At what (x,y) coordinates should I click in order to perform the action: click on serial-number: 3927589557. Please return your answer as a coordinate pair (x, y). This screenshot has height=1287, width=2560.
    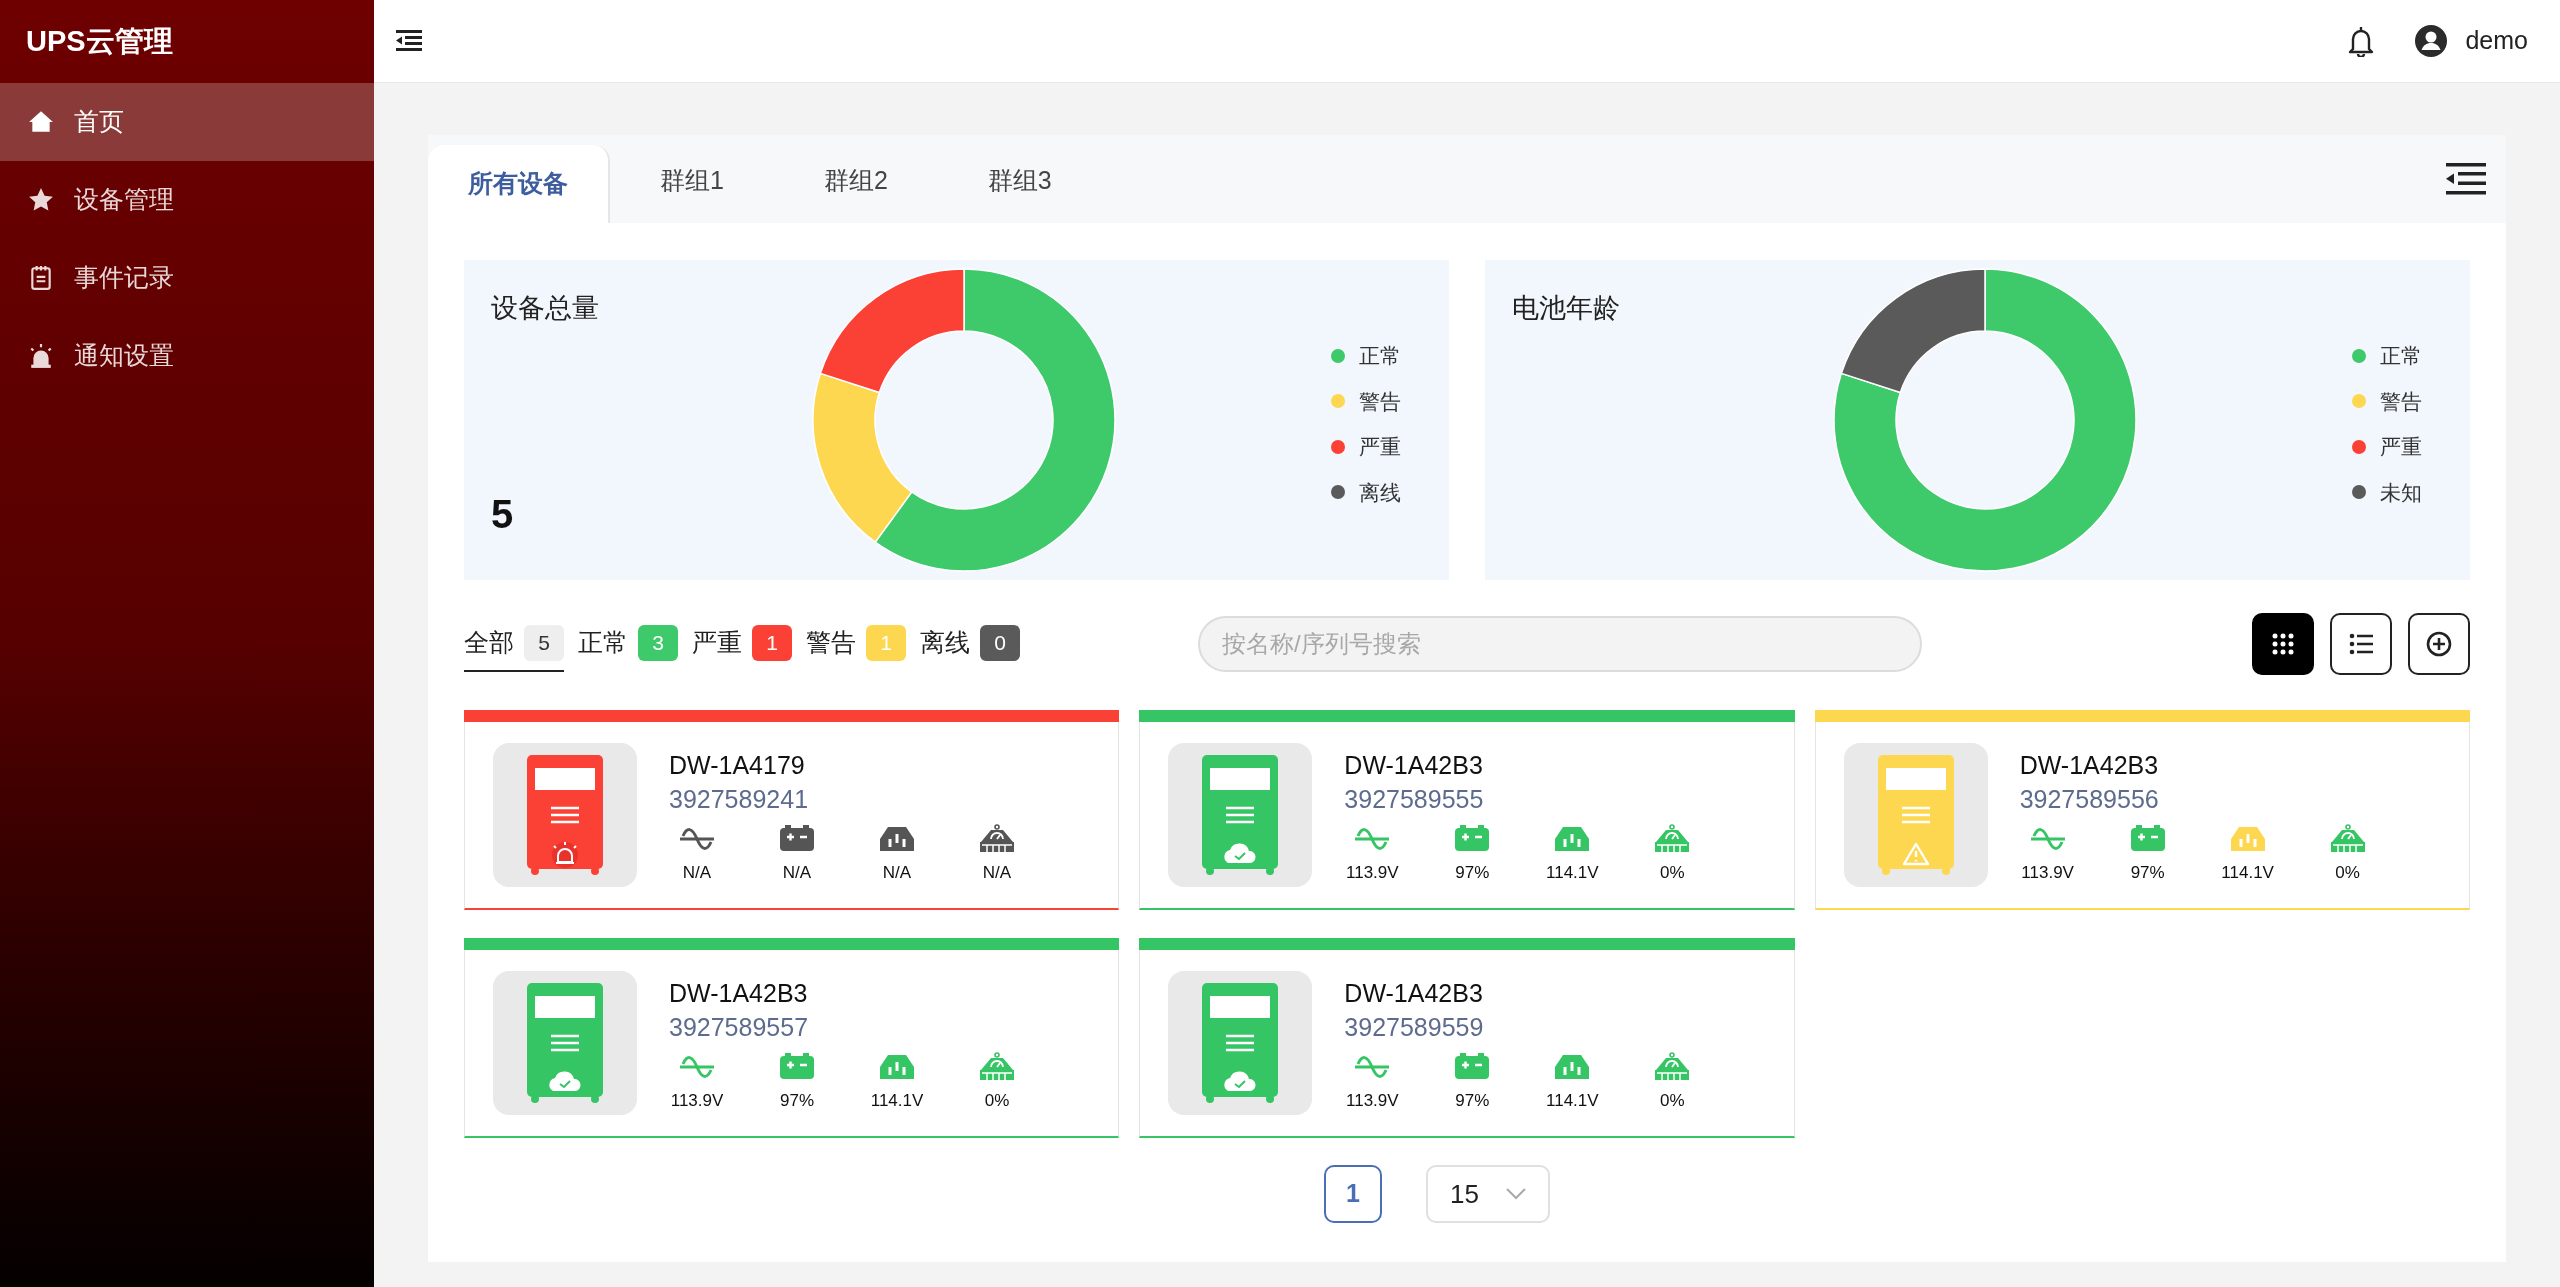
    Looking at the image, I should click on (739, 1028).